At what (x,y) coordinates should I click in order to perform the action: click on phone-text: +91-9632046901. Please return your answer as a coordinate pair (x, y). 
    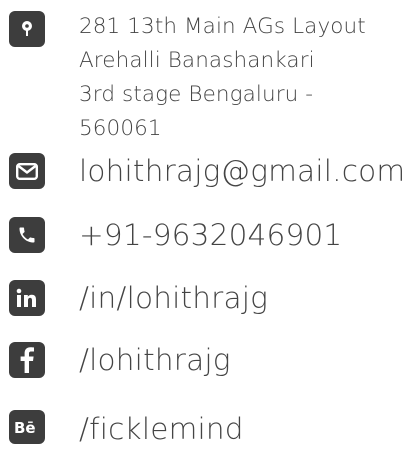
    Looking at the image, I should click on (210, 235).